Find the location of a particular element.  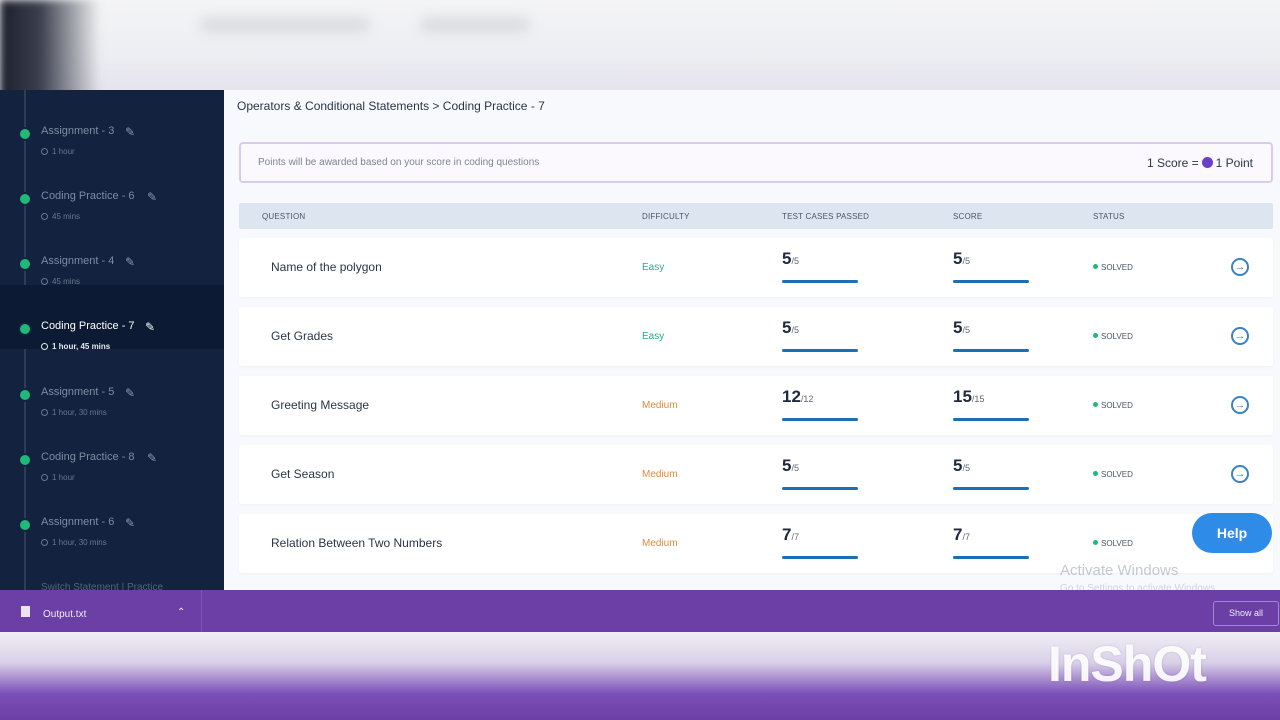

sidebar-item-assignment-6: Assignment - 6 ✎ 1 hour, 30 mins is located at coordinates (112, 514).